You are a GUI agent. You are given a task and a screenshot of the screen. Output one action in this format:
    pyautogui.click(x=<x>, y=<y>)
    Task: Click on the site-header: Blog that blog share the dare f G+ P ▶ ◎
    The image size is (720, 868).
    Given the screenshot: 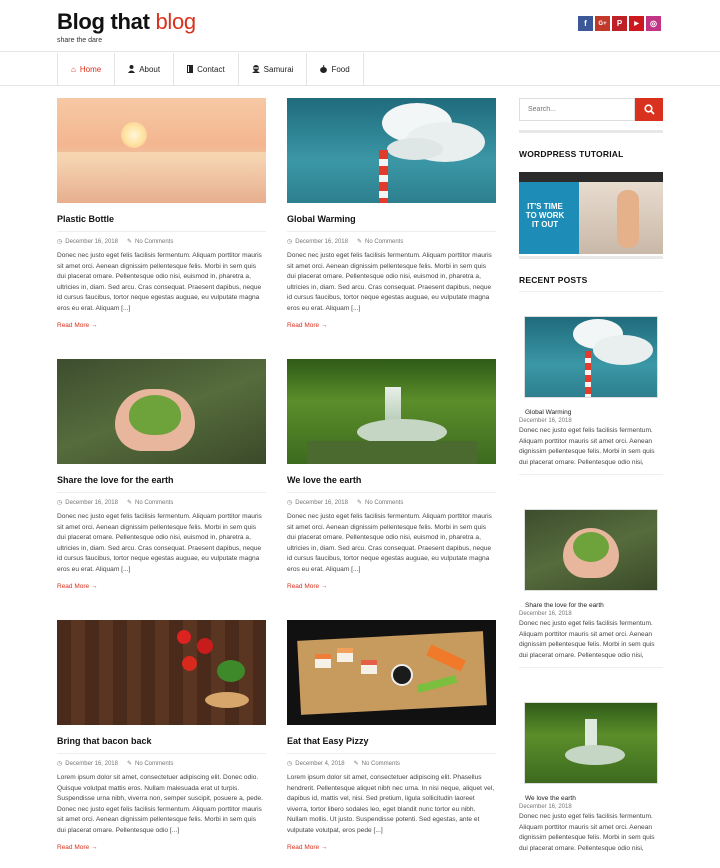 What is the action you would take?
    pyautogui.click(x=360, y=26)
    